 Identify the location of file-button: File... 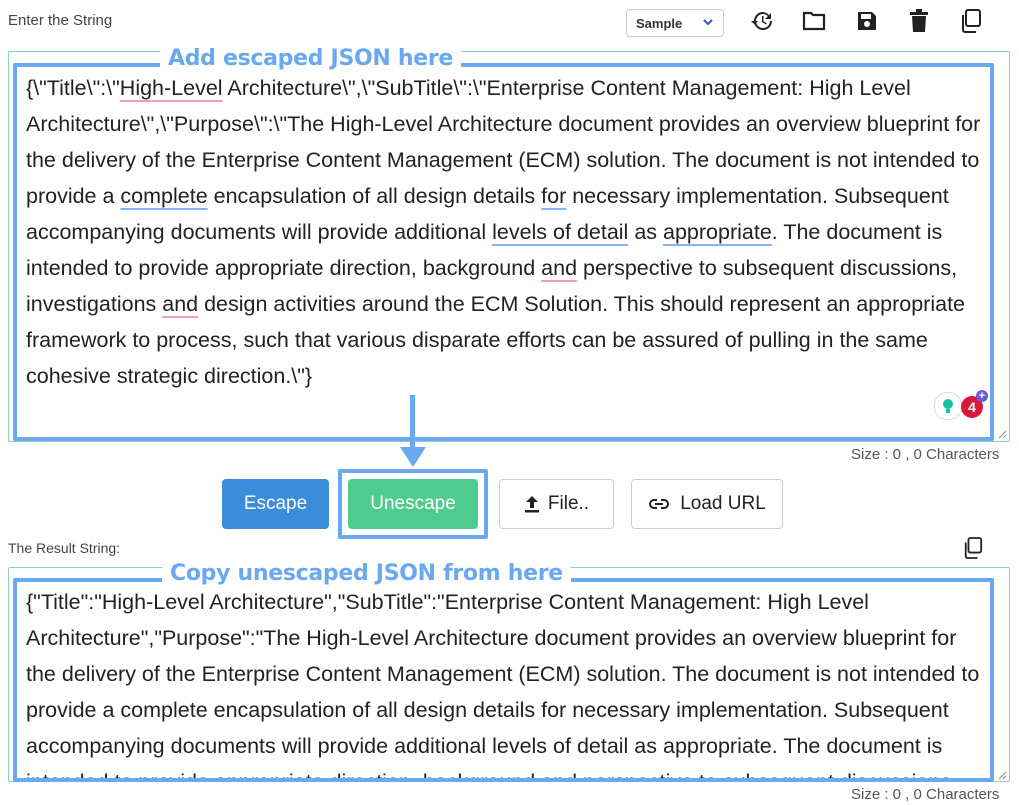
(556, 504).